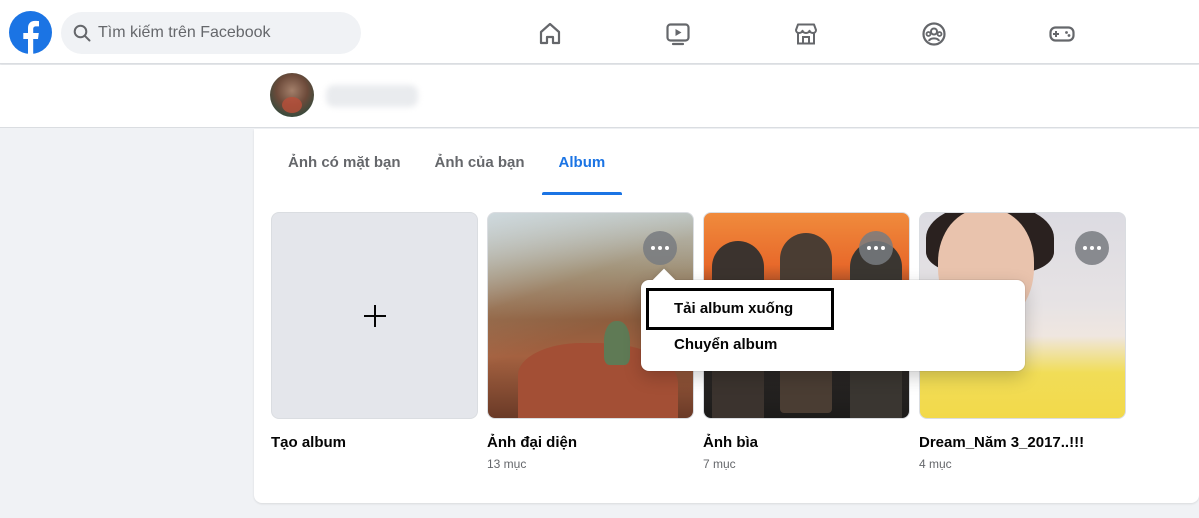  Describe the element at coordinates (833, 344) in the screenshot. I see `move-album-menu-item: Chuyển album` at that location.